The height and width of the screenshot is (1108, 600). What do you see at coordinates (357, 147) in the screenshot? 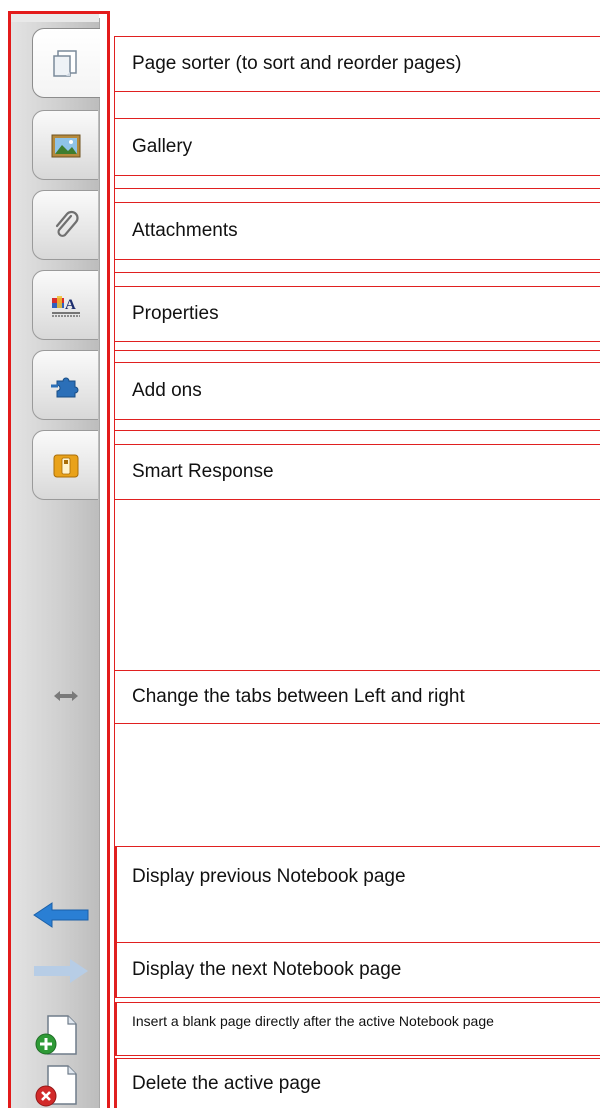
I see `label-gallery: Gallery` at bounding box center [357, 147].